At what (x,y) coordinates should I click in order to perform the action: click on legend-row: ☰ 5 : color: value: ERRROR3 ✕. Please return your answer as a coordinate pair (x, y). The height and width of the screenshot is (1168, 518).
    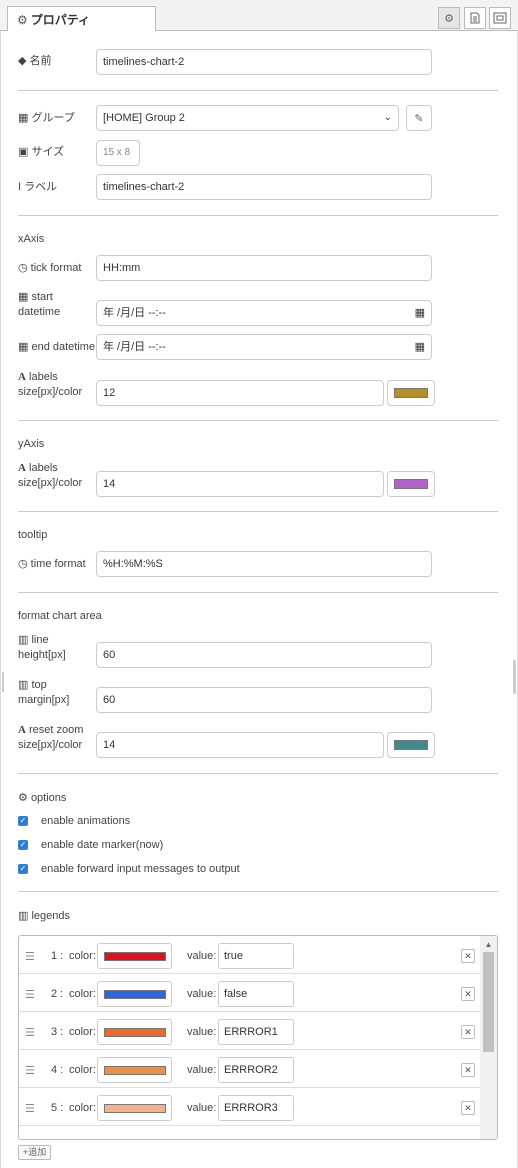
    Looking at the image, I should click on (250, 1107).